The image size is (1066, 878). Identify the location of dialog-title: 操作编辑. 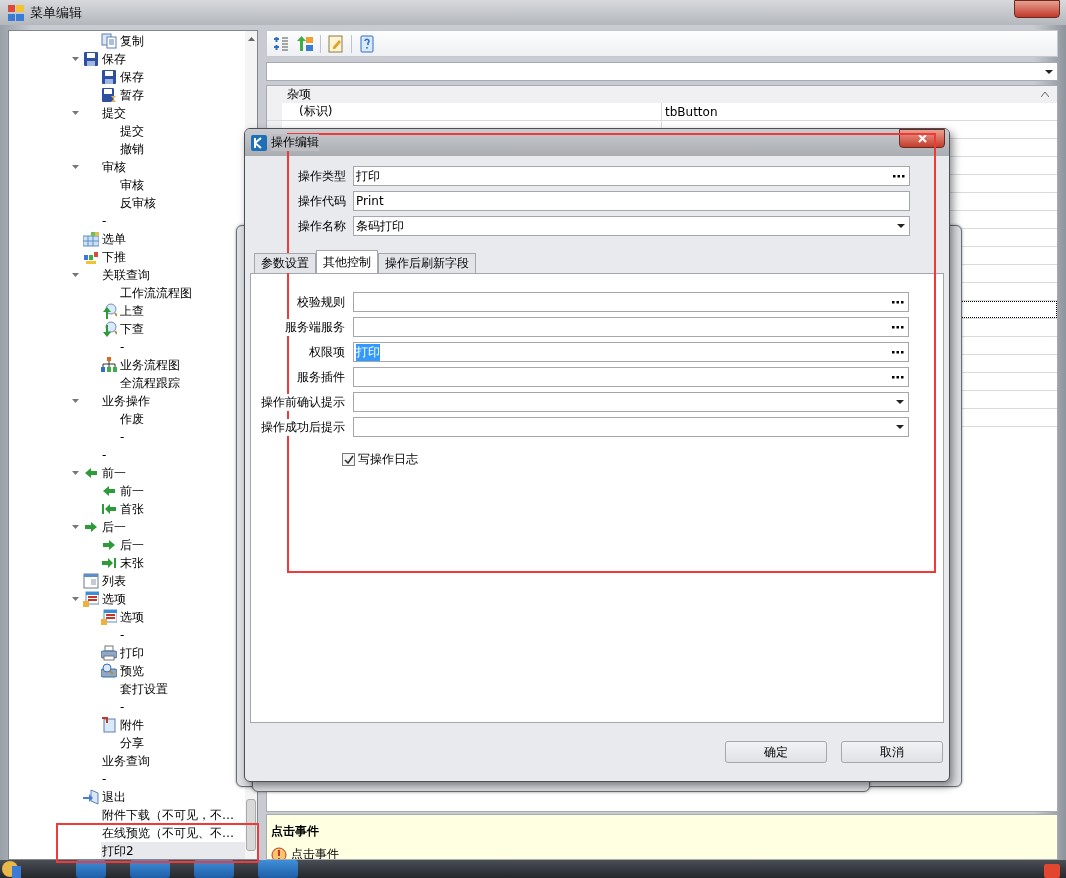
(295, 142).